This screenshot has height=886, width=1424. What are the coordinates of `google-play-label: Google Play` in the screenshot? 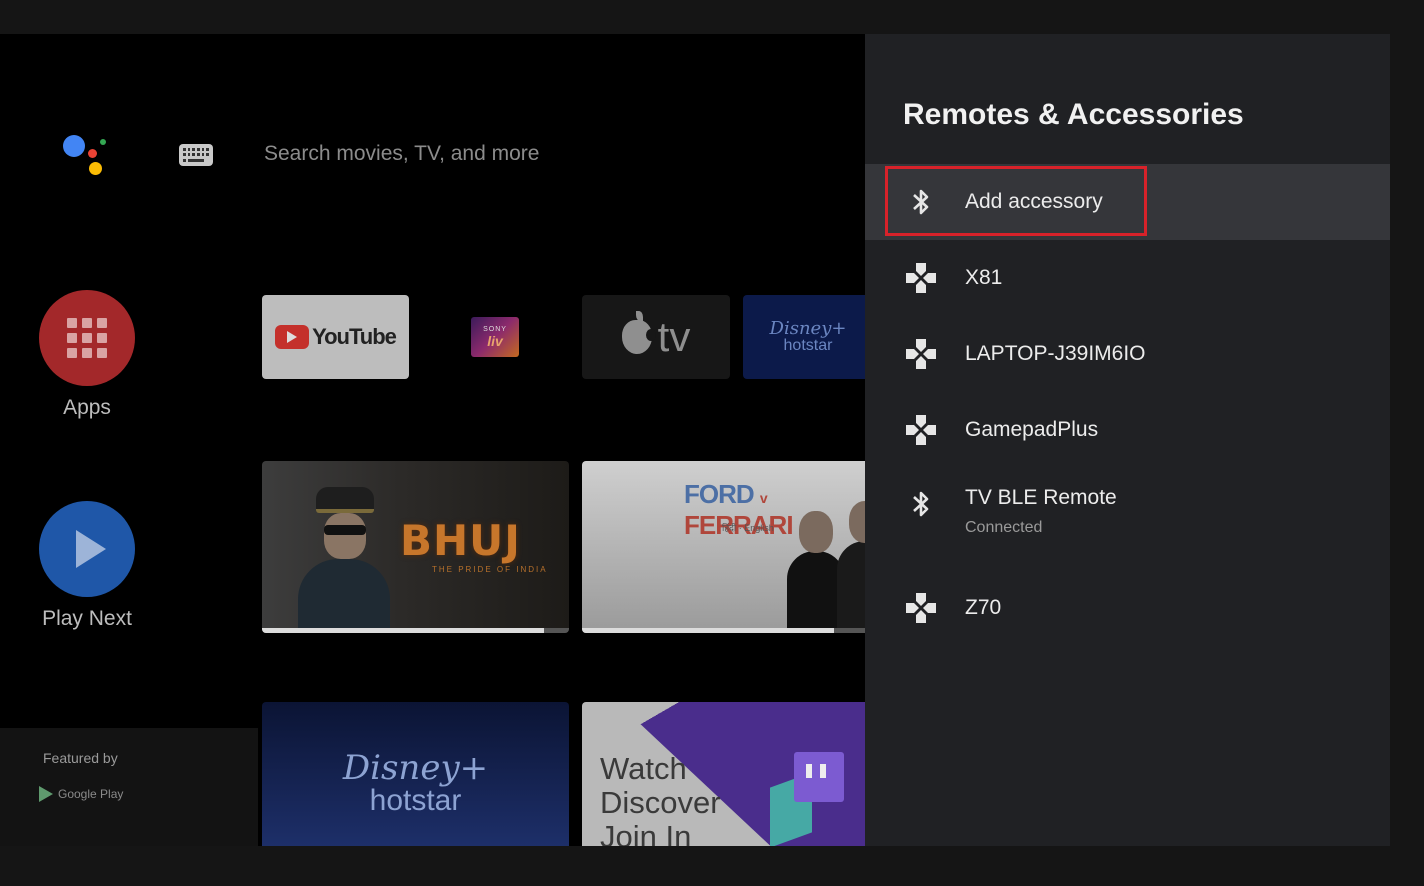 It's located at (91, 794).